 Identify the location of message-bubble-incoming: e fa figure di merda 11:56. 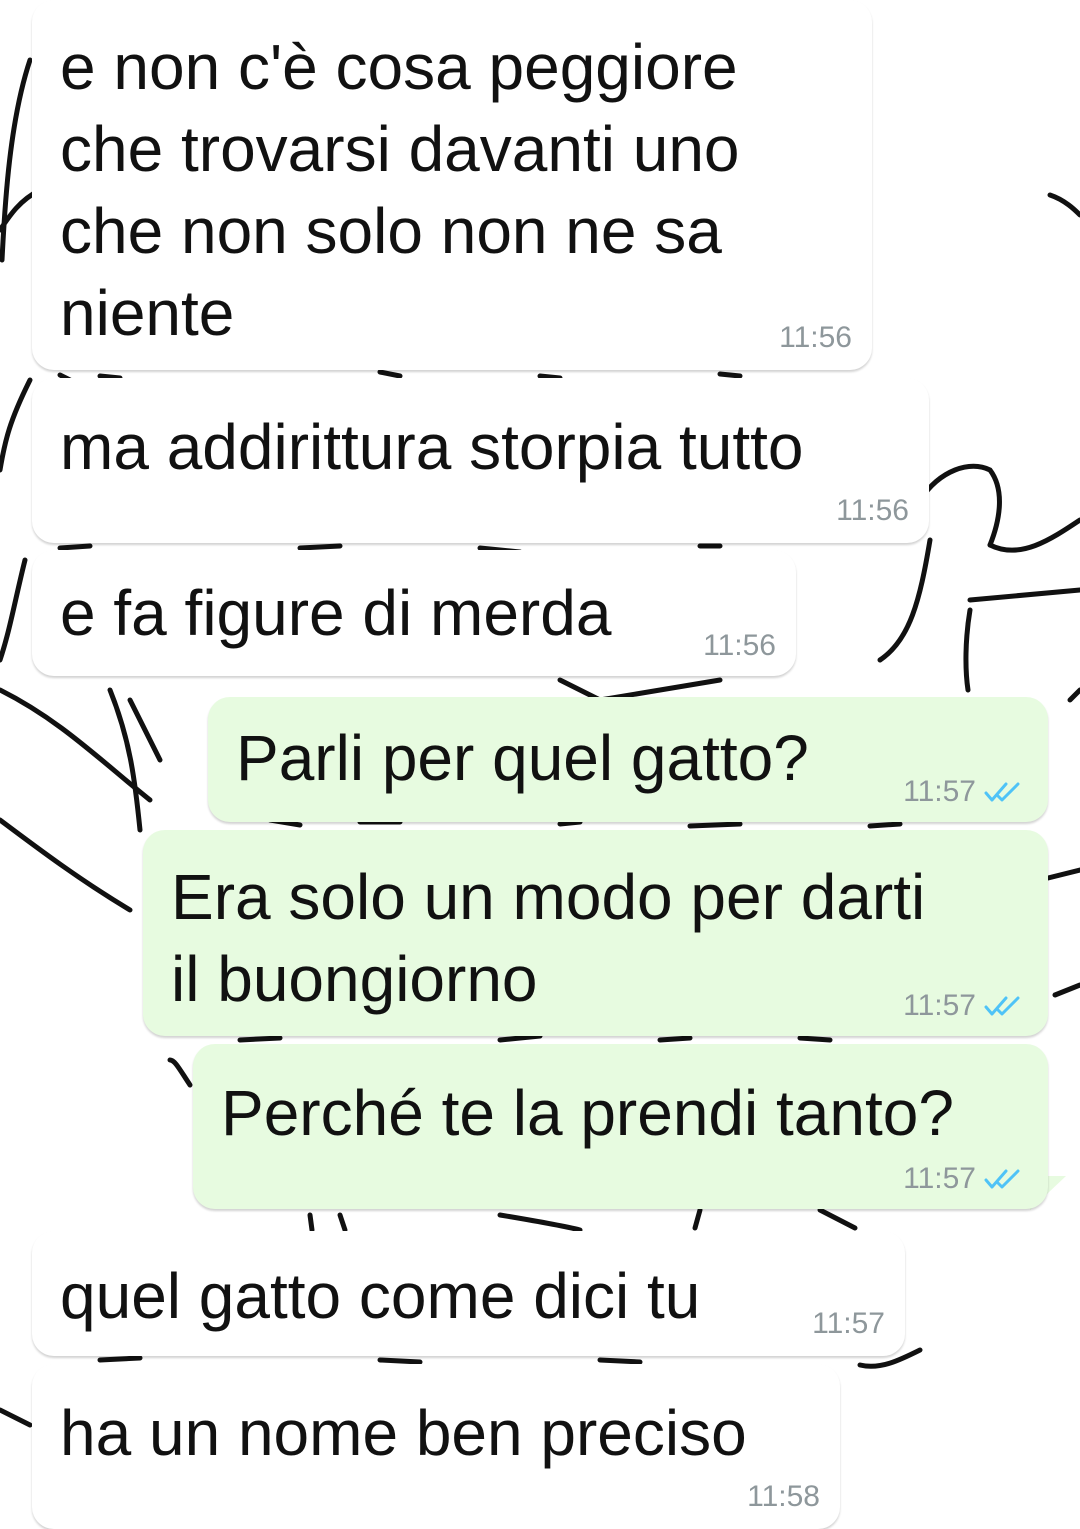
(414, 613).